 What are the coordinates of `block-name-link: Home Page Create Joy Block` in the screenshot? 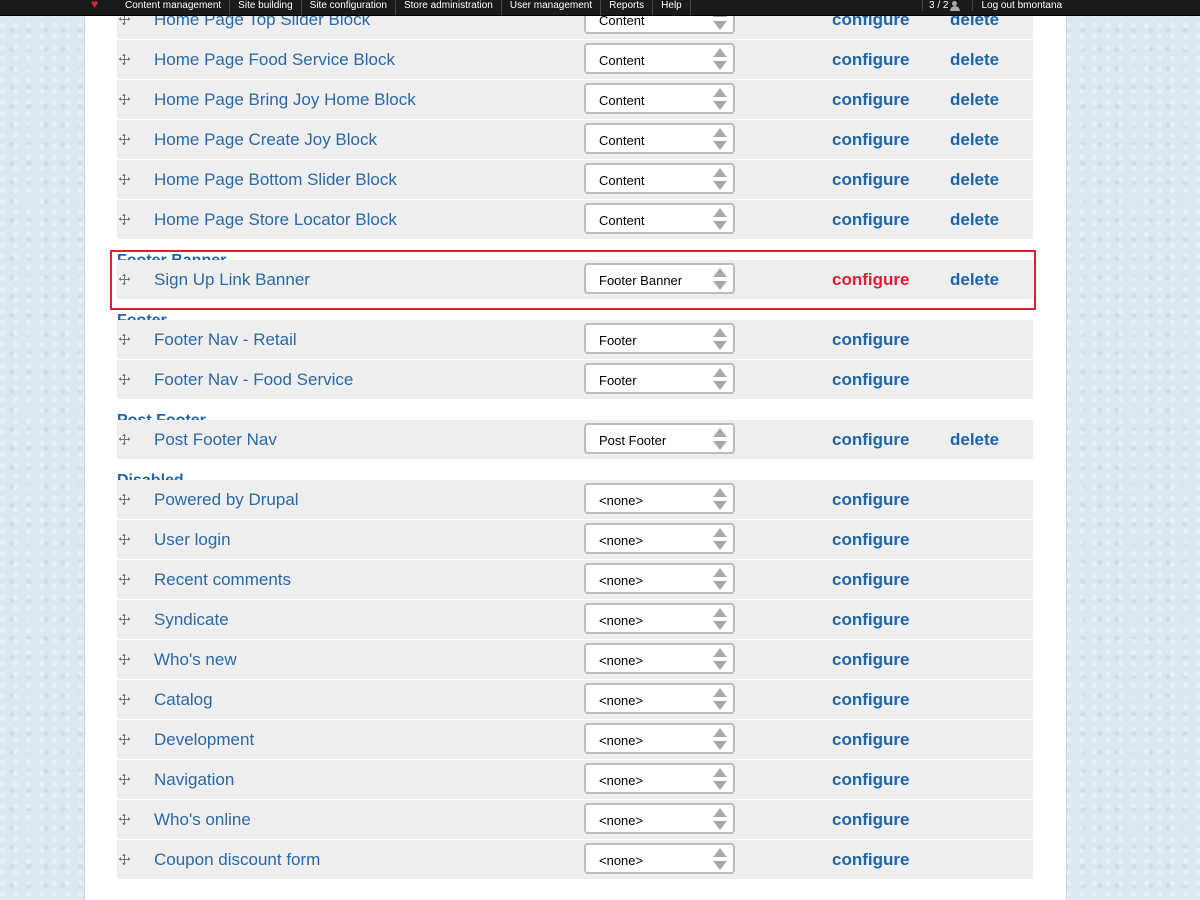 It's located at (265, 140).